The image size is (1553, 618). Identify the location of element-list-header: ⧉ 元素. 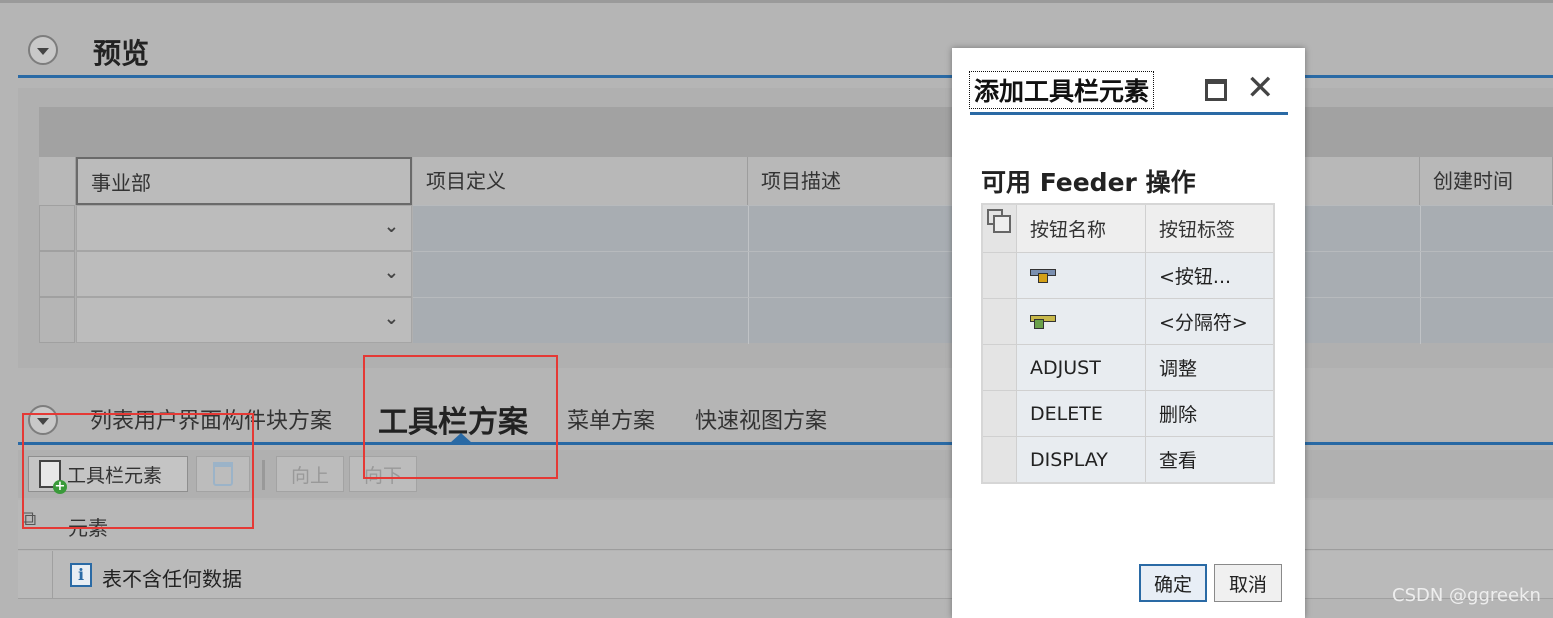
(785, 525).